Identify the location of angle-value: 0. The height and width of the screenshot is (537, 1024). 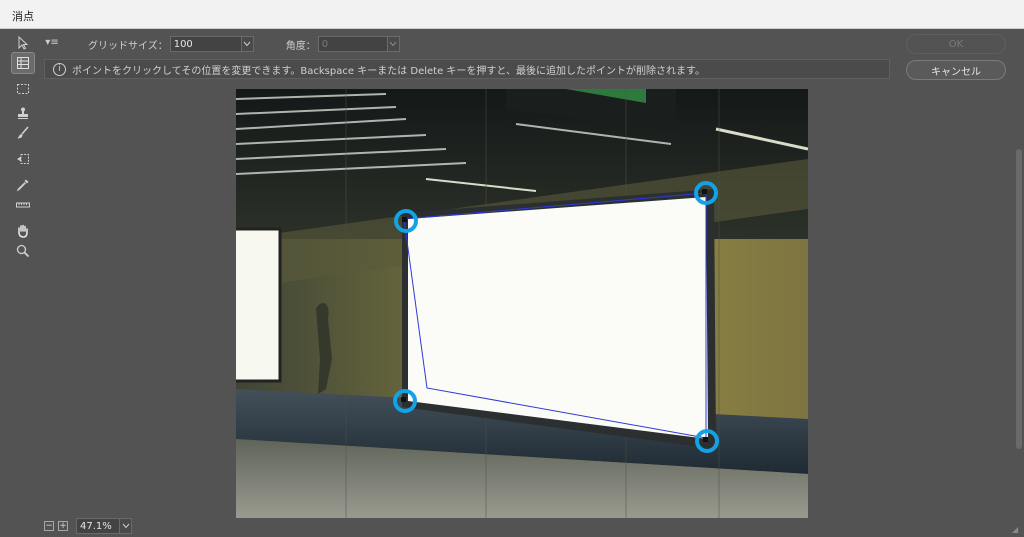
(353, 44).